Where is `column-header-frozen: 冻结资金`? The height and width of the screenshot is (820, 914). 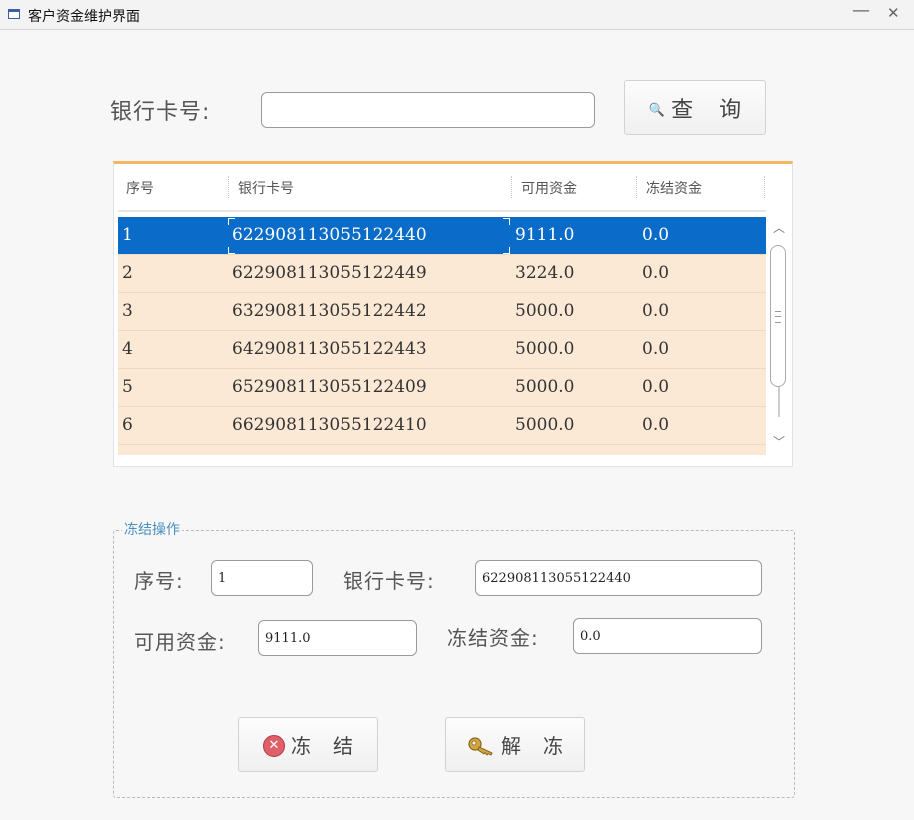 column-header-frozen: 冻结资金 is located at coordinates (674, 188).